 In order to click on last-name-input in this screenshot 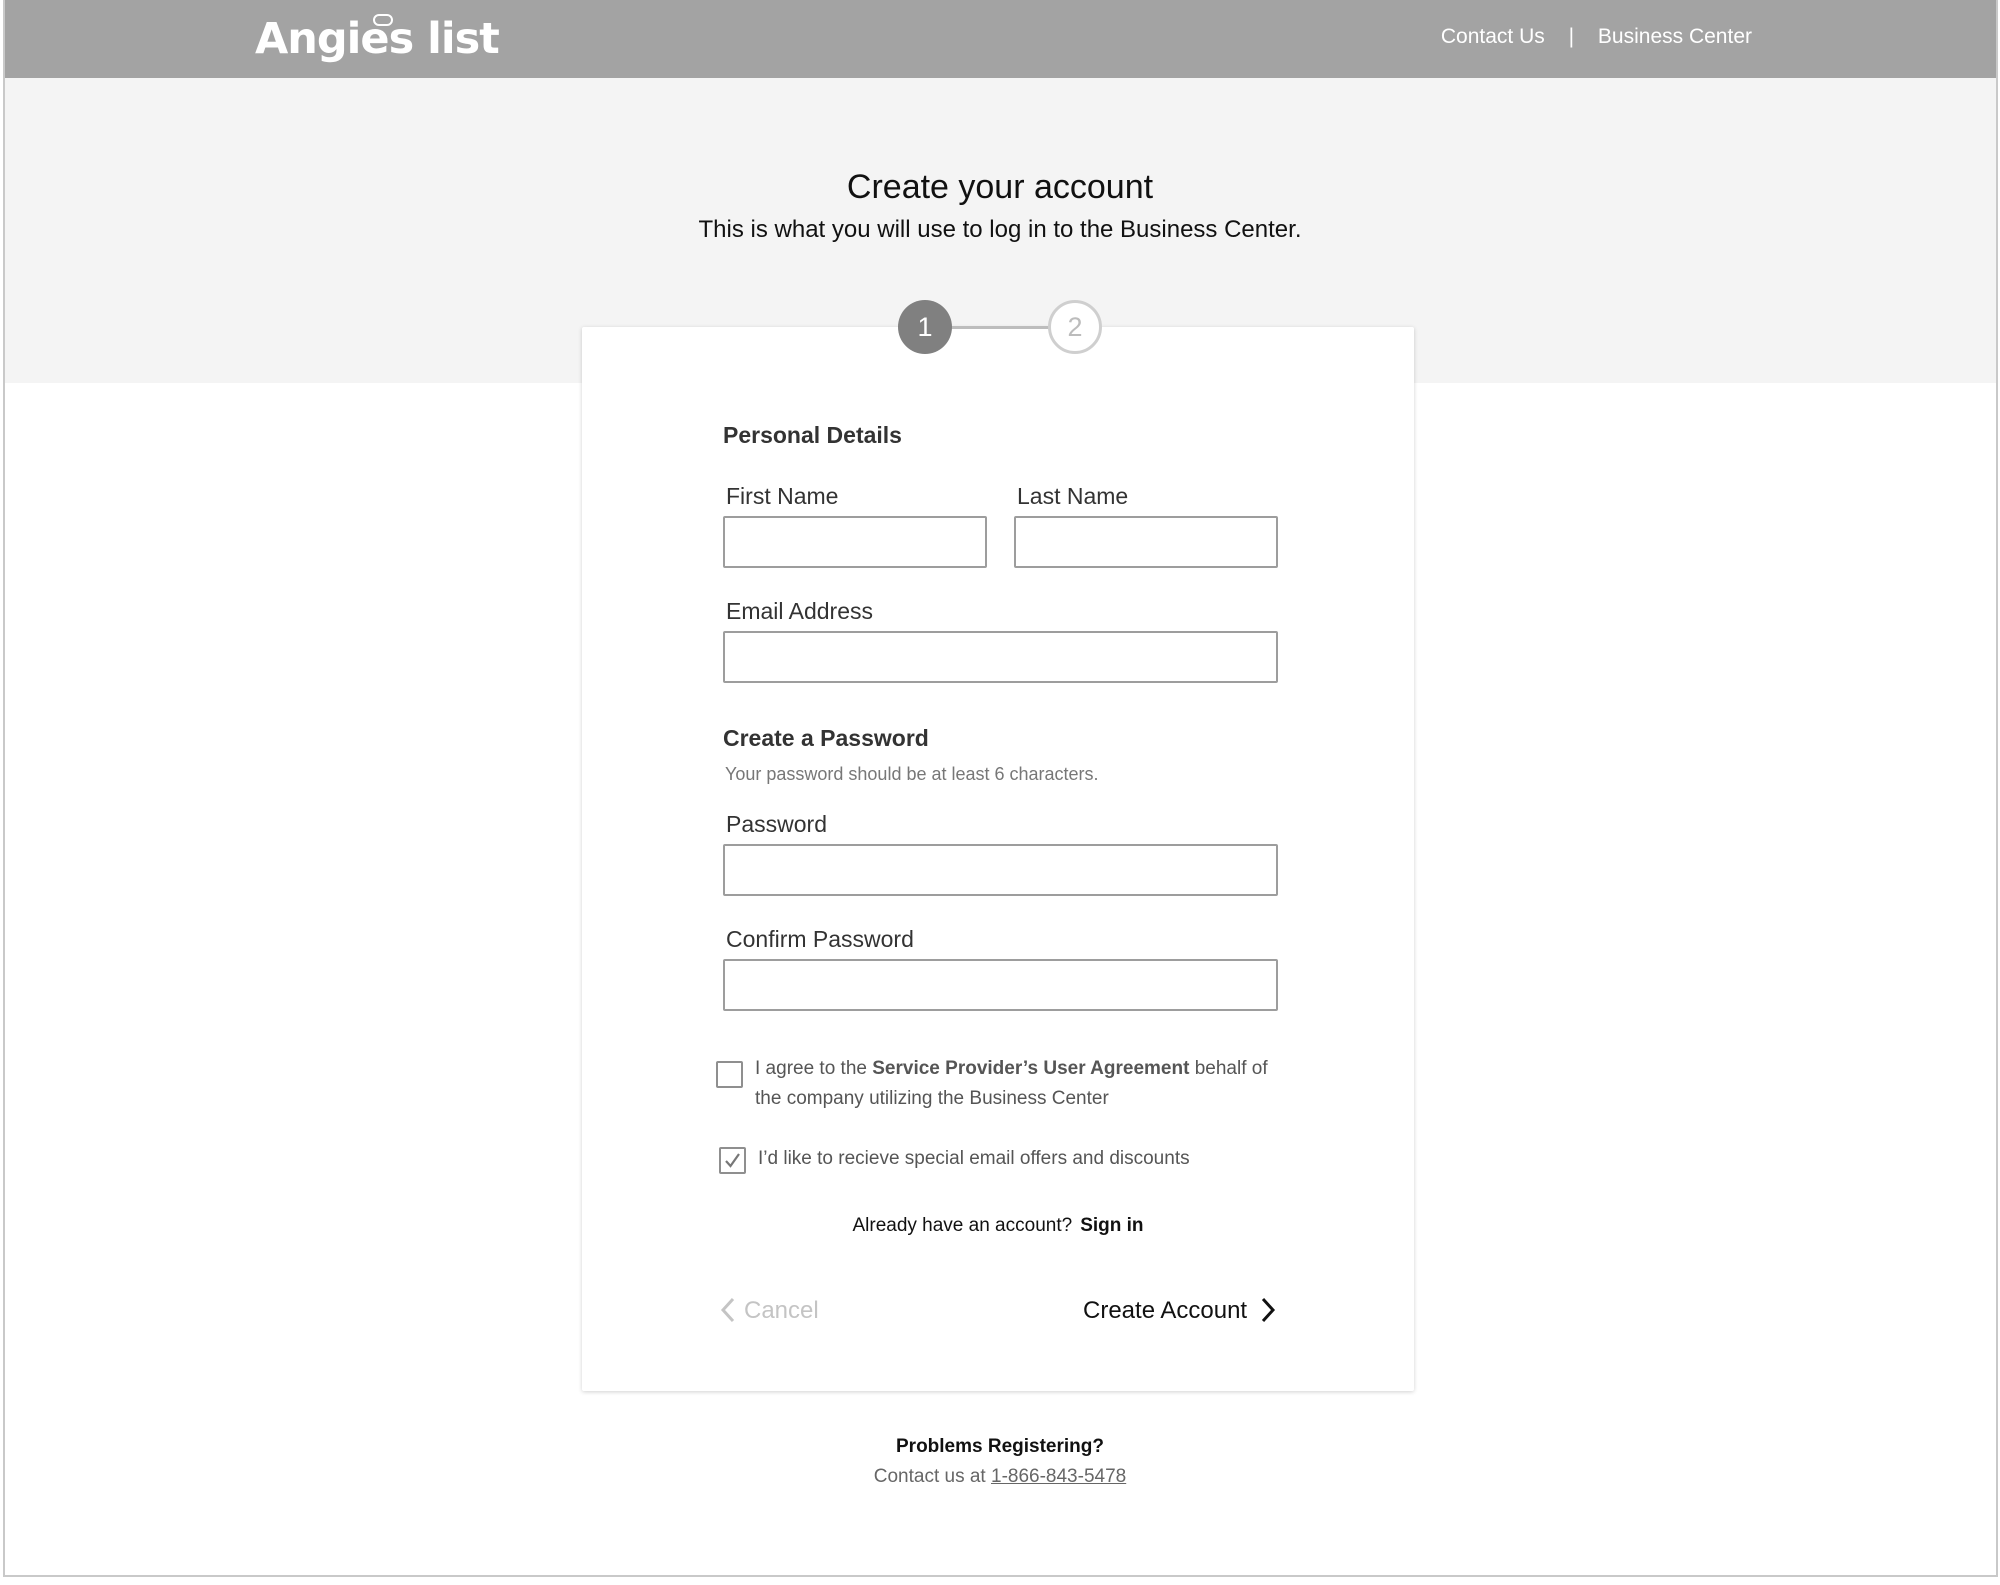, I will do `click(1146, 542)`.